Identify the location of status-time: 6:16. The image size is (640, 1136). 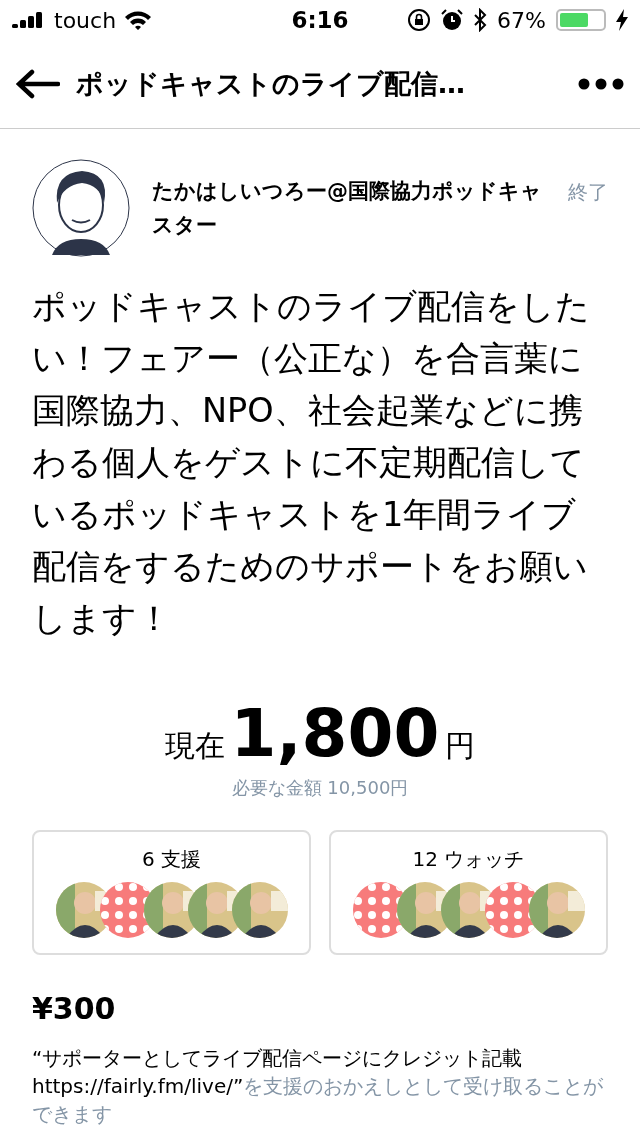
(320, 20).